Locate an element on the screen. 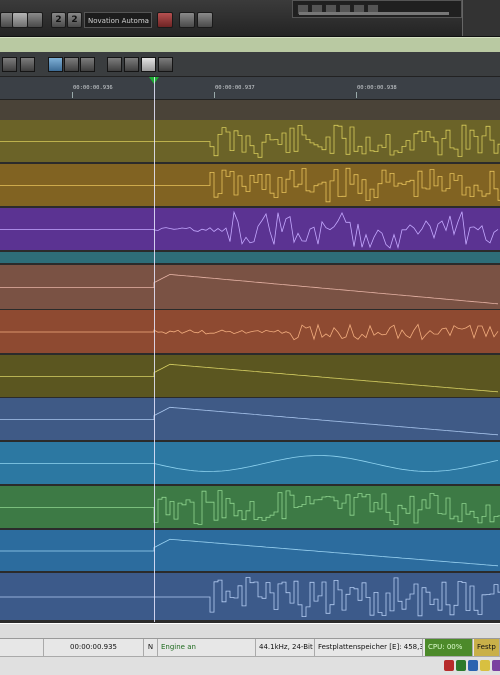  horizontal-scrollbar is located at coordinates (250, 630).